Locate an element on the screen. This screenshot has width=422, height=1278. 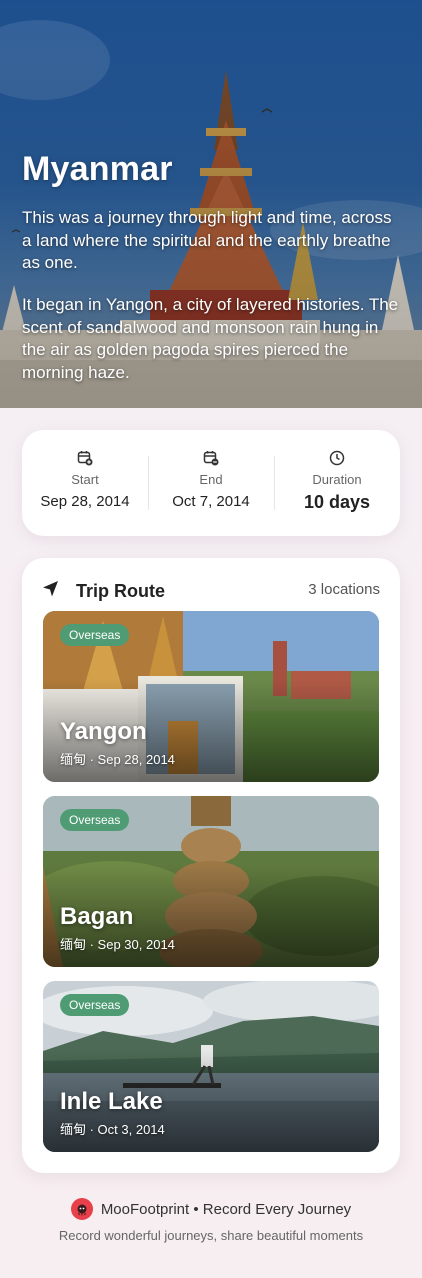
route-title: Trip Route is located at coordinates (120, 591).